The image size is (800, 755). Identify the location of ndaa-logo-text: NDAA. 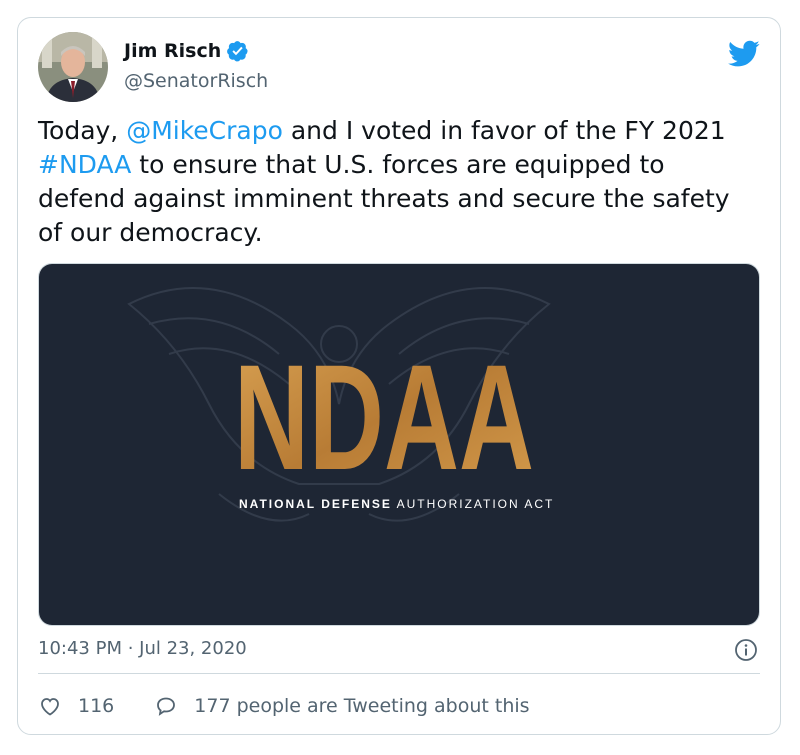
(384, 417).